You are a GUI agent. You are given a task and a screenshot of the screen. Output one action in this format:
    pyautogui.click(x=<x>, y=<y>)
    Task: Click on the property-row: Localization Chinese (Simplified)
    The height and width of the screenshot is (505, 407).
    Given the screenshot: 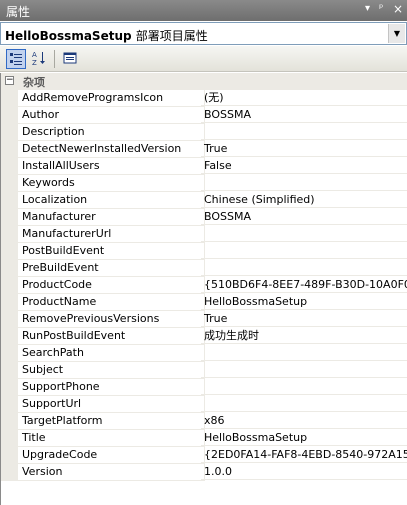 What is the action you would take?
    pyautogui.click(x=204, y=200)
    